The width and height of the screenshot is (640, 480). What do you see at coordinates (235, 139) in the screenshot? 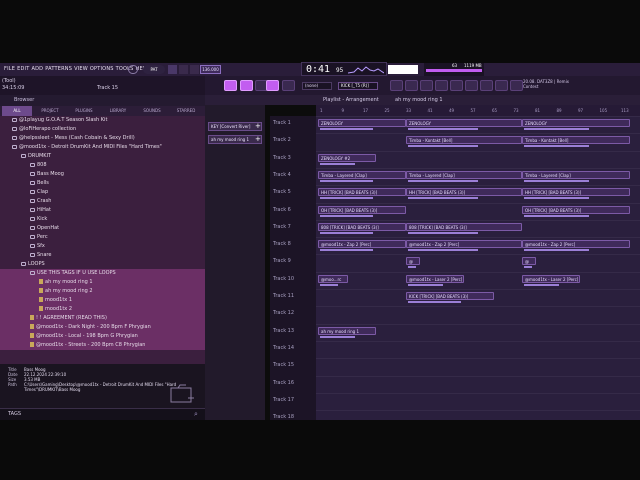
I see `channel-item: ah my mood ring 1` at bounding box center [235, 139].